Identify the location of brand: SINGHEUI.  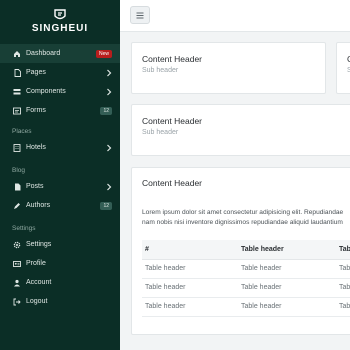
(60, 18).